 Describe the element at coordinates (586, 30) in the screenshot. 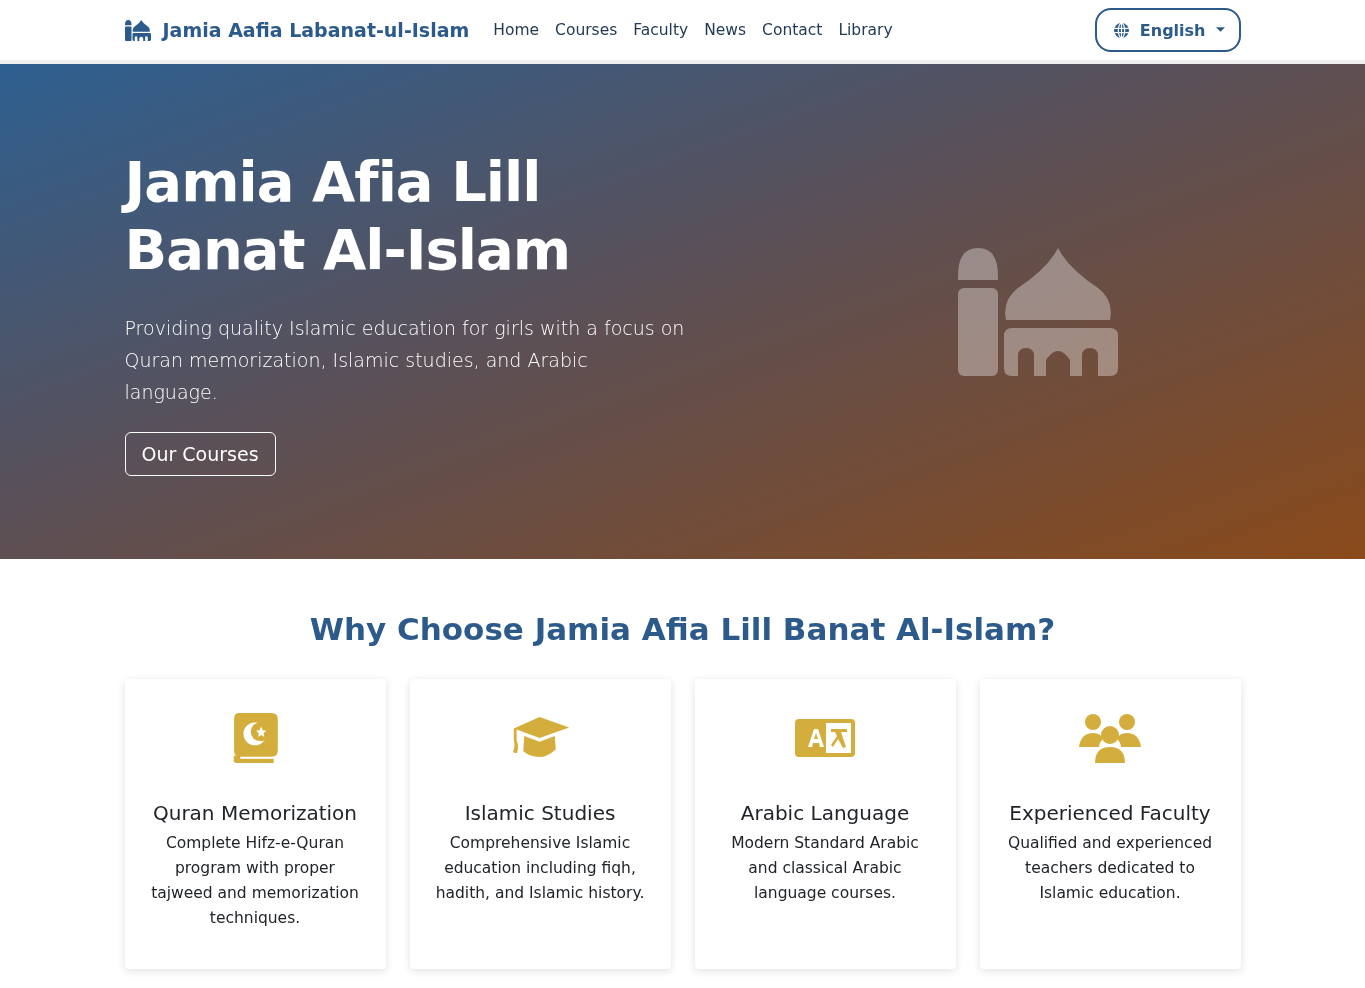

I see `nav-link: Courses` at that location.